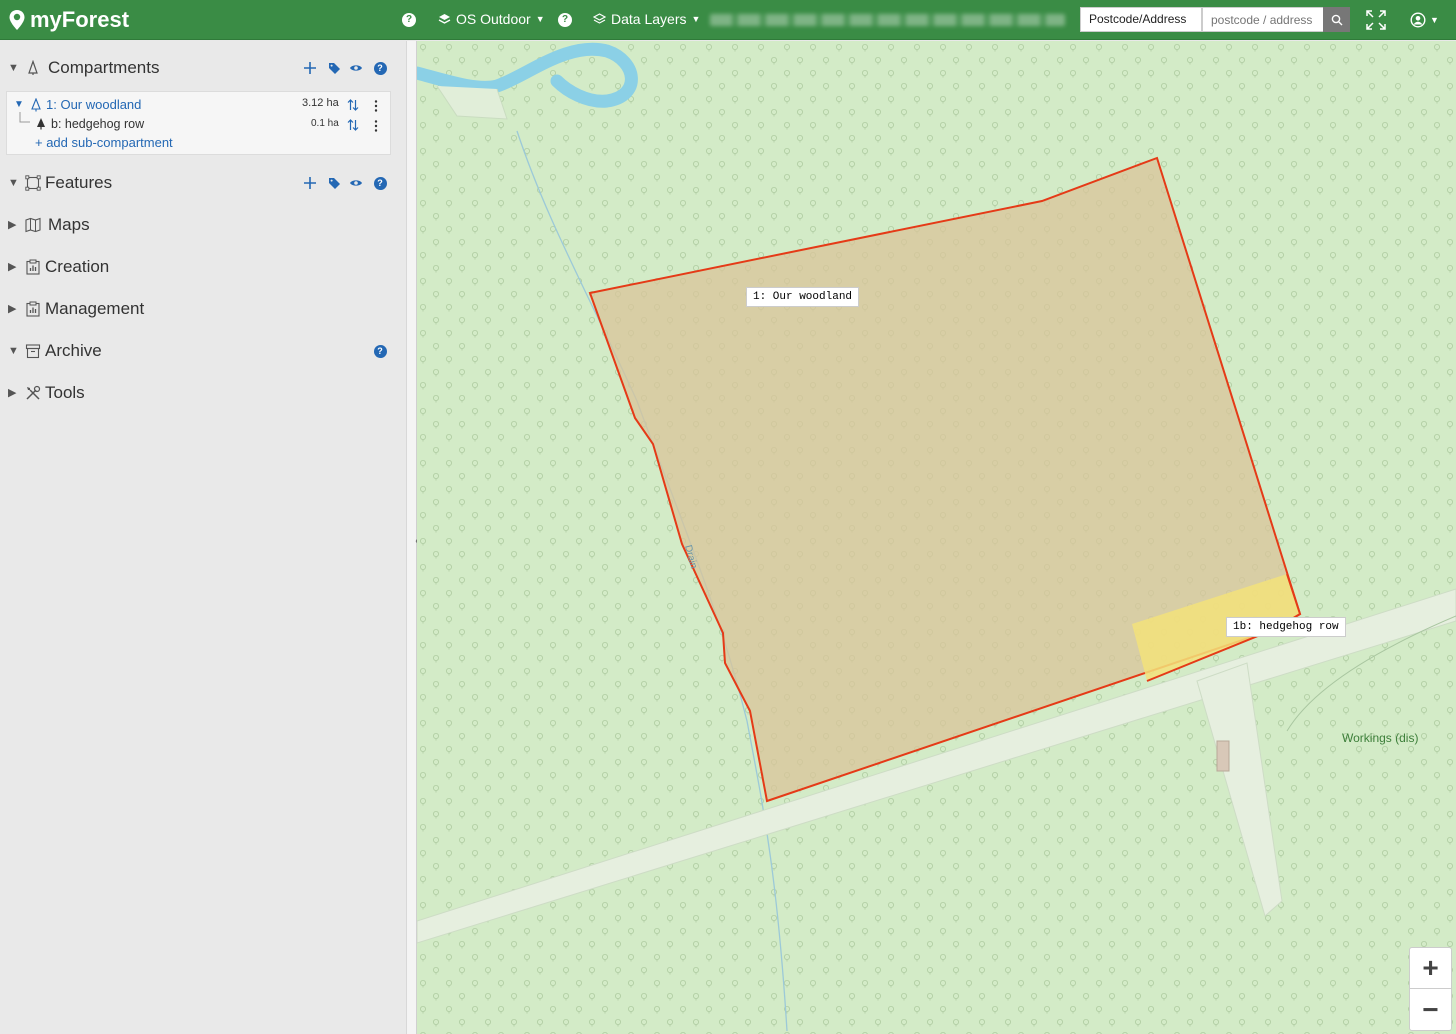 Image resolution: width=1456 pixels, height=1034 pixels. Describe the element at coordinates (24, 117) in the screenshot. I see `tree-connector-line` at that location.